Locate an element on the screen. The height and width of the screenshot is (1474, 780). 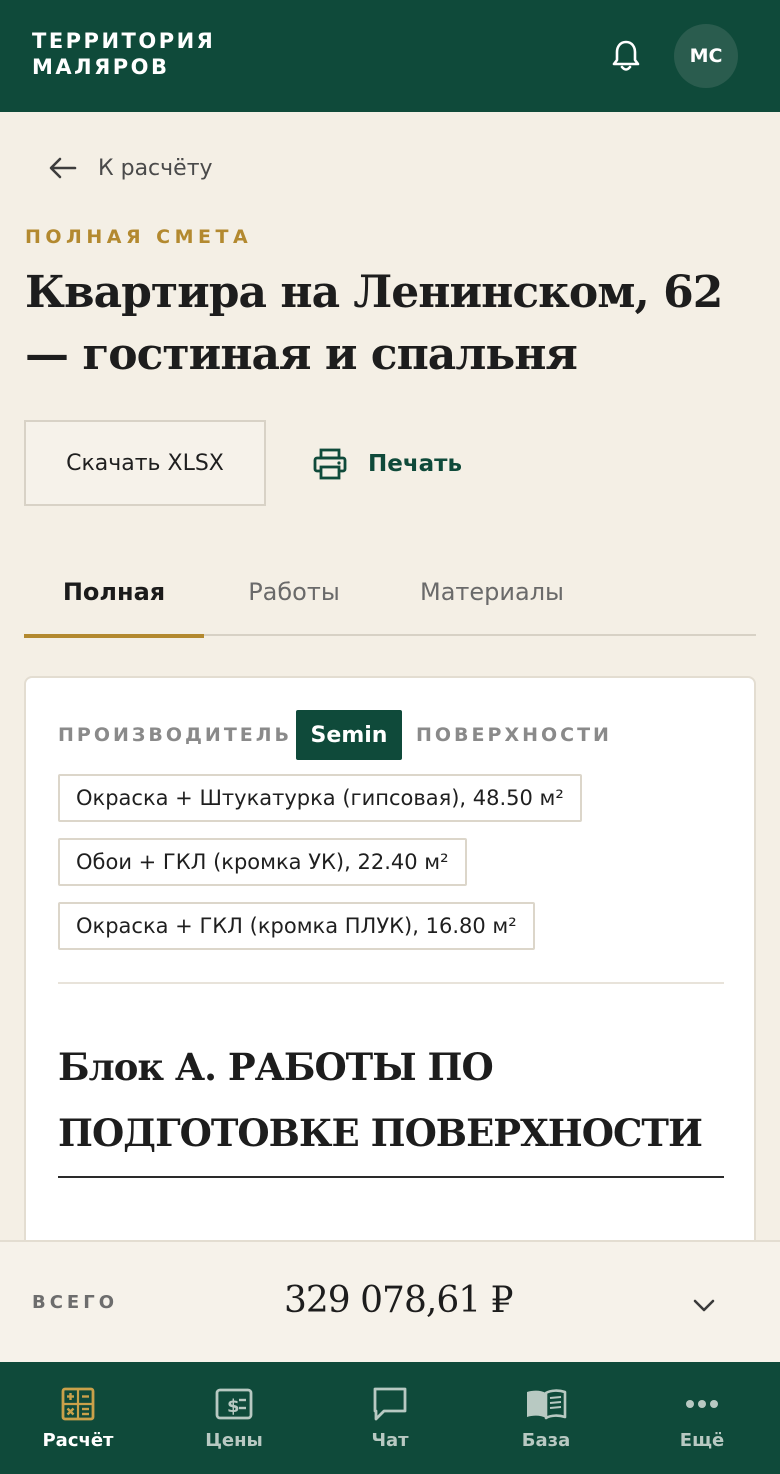
print-button: Печать is located at coordinates (387, 464).